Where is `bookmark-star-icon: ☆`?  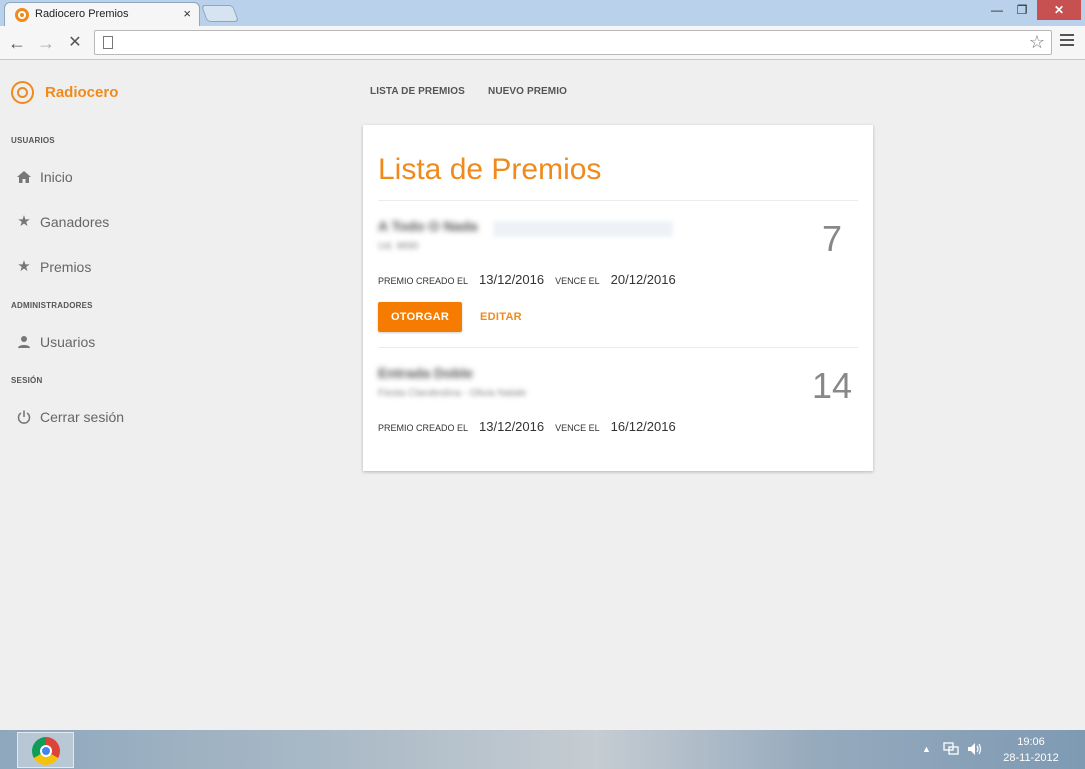
bookmark-star-icon: ☆ is located at coordinates (1037, 42).